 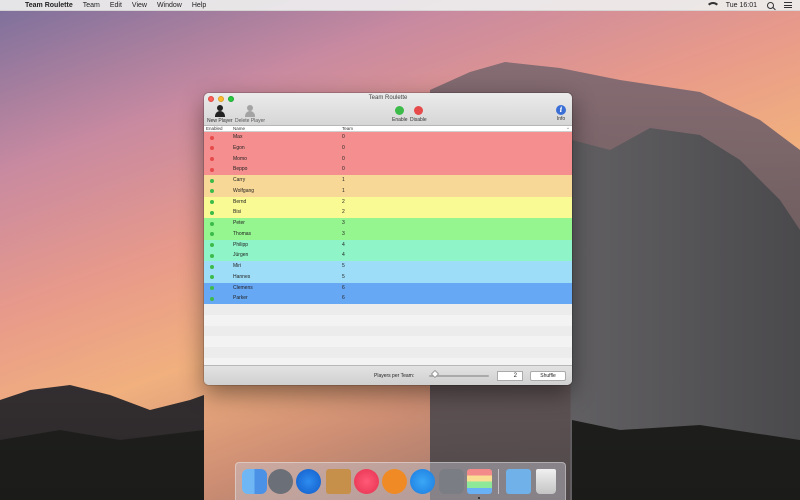 I want to click on player-name-cell: Bisi, so click(x=237, y=212).